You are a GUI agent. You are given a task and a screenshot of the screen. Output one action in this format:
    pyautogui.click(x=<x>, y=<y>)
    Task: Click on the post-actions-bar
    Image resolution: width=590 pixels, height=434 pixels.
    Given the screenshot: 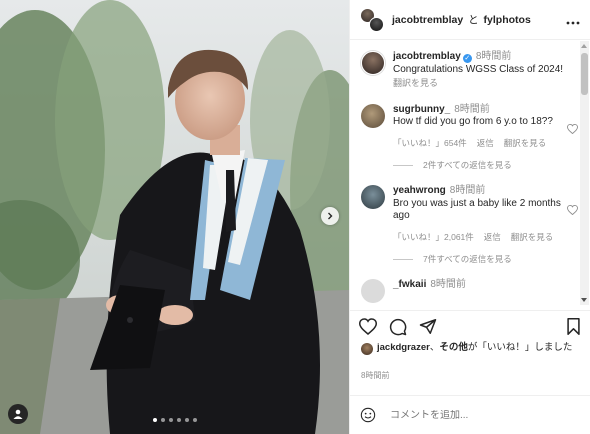 What is the action you would take?
    pyautogui.click(x=470, y=326)
    